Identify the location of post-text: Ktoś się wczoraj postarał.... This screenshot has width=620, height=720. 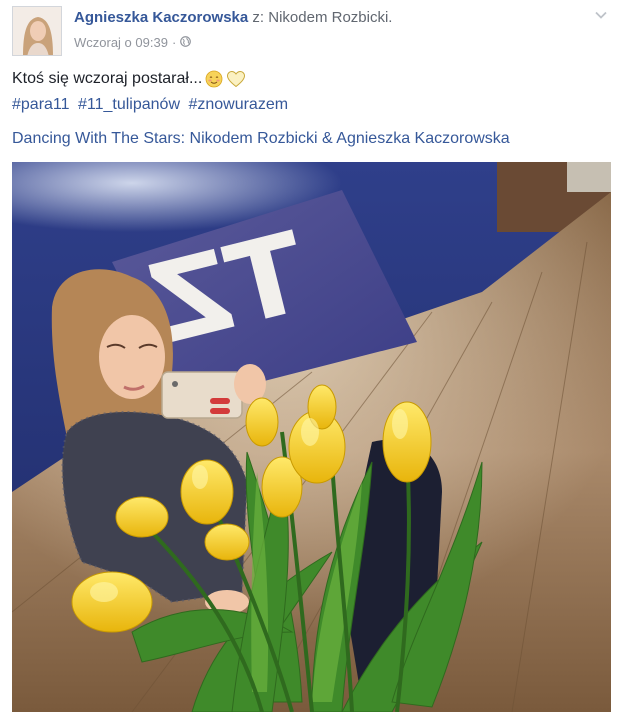
(129, 79).